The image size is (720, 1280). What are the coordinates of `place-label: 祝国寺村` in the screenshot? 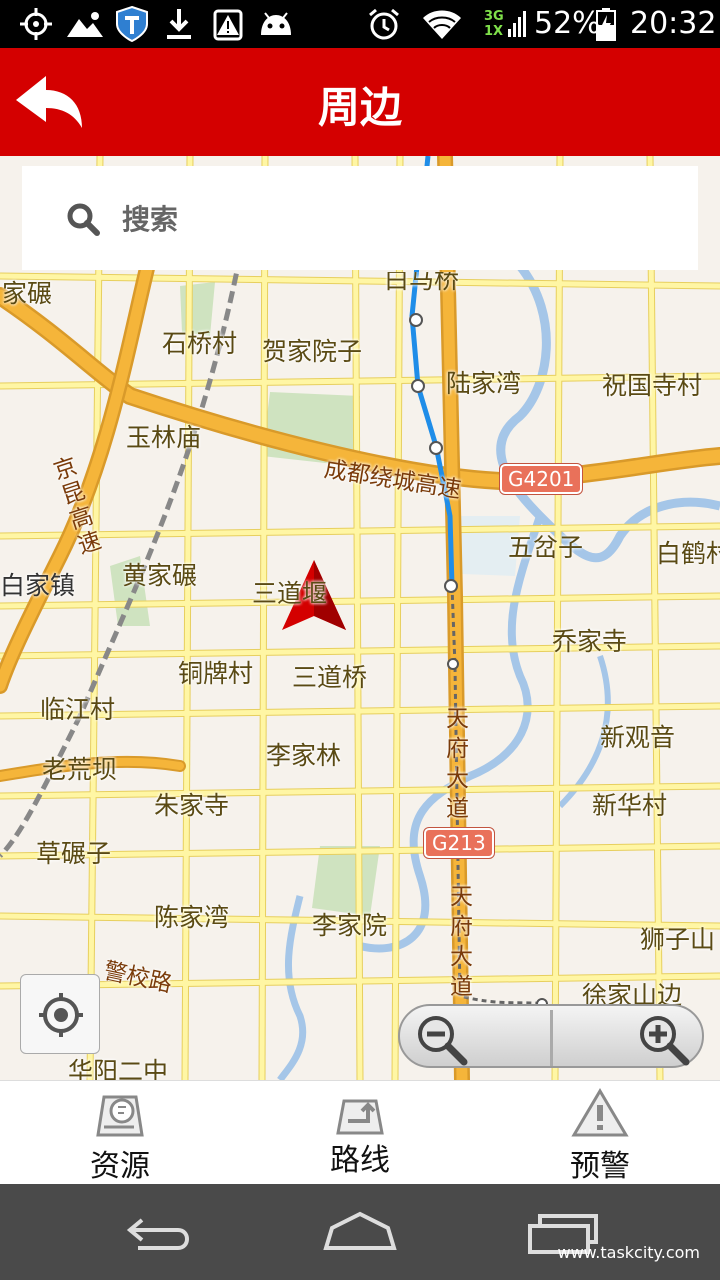 It's located at (652, 385).